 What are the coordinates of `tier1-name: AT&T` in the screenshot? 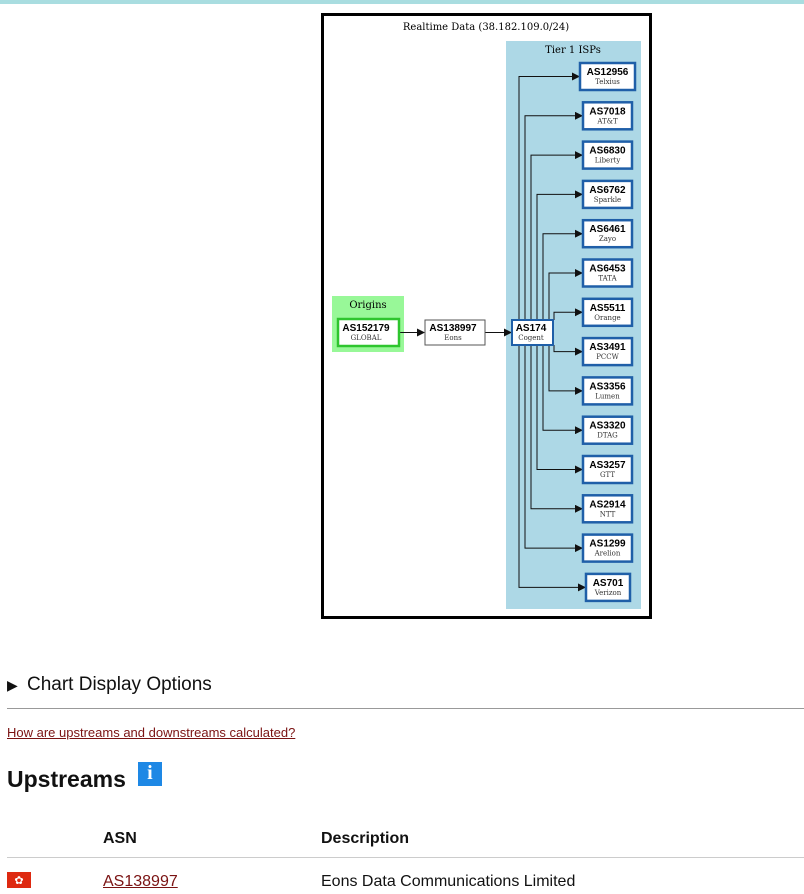 It's located at (607, 121).